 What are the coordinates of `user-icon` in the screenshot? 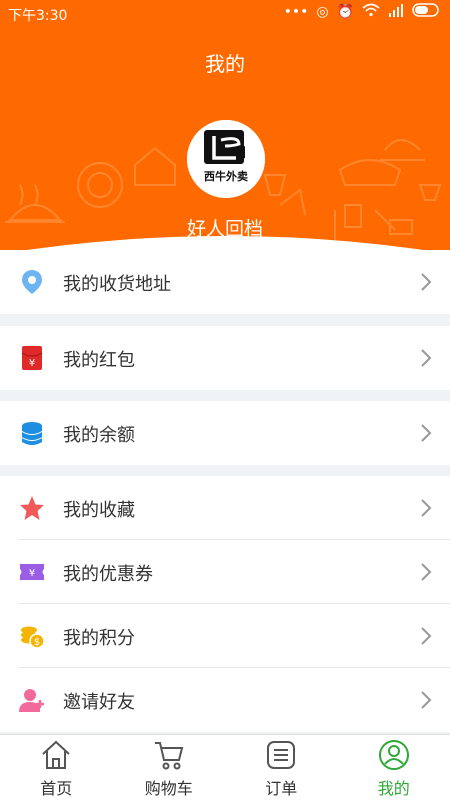 It's located at (393, 755).